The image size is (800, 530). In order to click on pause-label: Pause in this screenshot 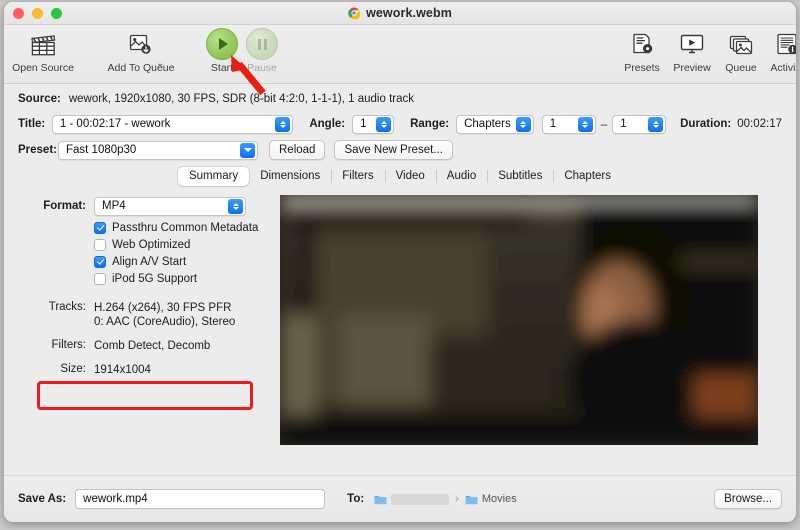, I will do `click(262, 68)`.